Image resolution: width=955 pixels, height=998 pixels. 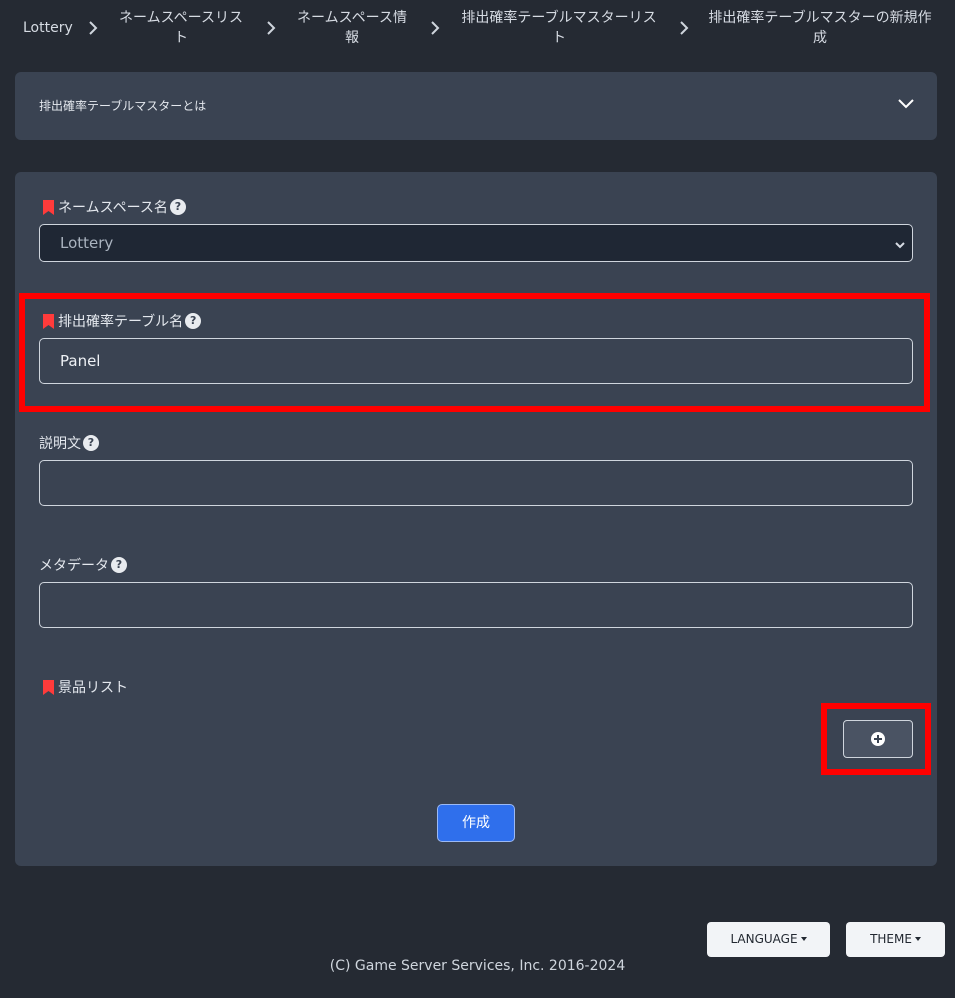 What do you see at coordinates (60, 444) in the screenshot?
I see `description-label-text: 説明文` at bounding box center [60, 444].